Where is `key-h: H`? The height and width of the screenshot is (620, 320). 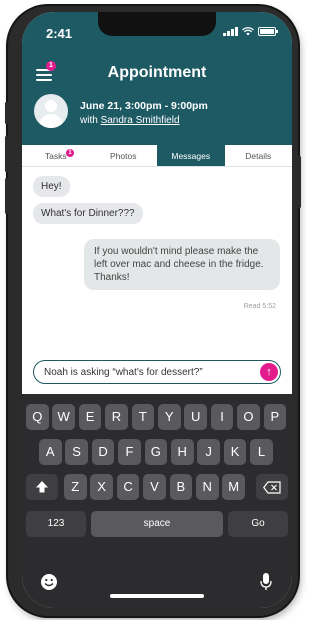
key-h: H is located at coordinates (182, 452).